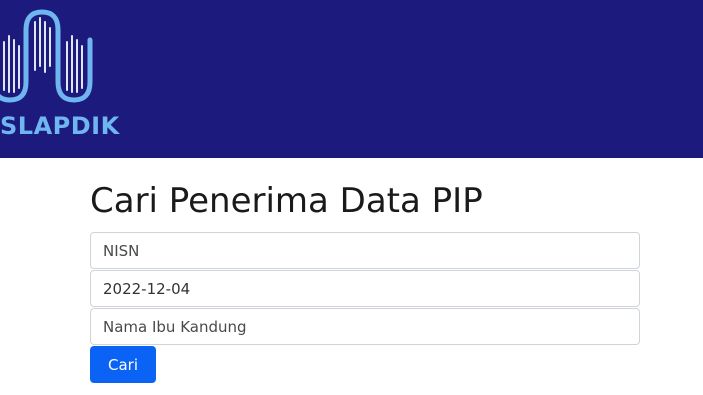  Describe the element at coordinates (365, 288) in the screenshot. I see `date-input` at that location.